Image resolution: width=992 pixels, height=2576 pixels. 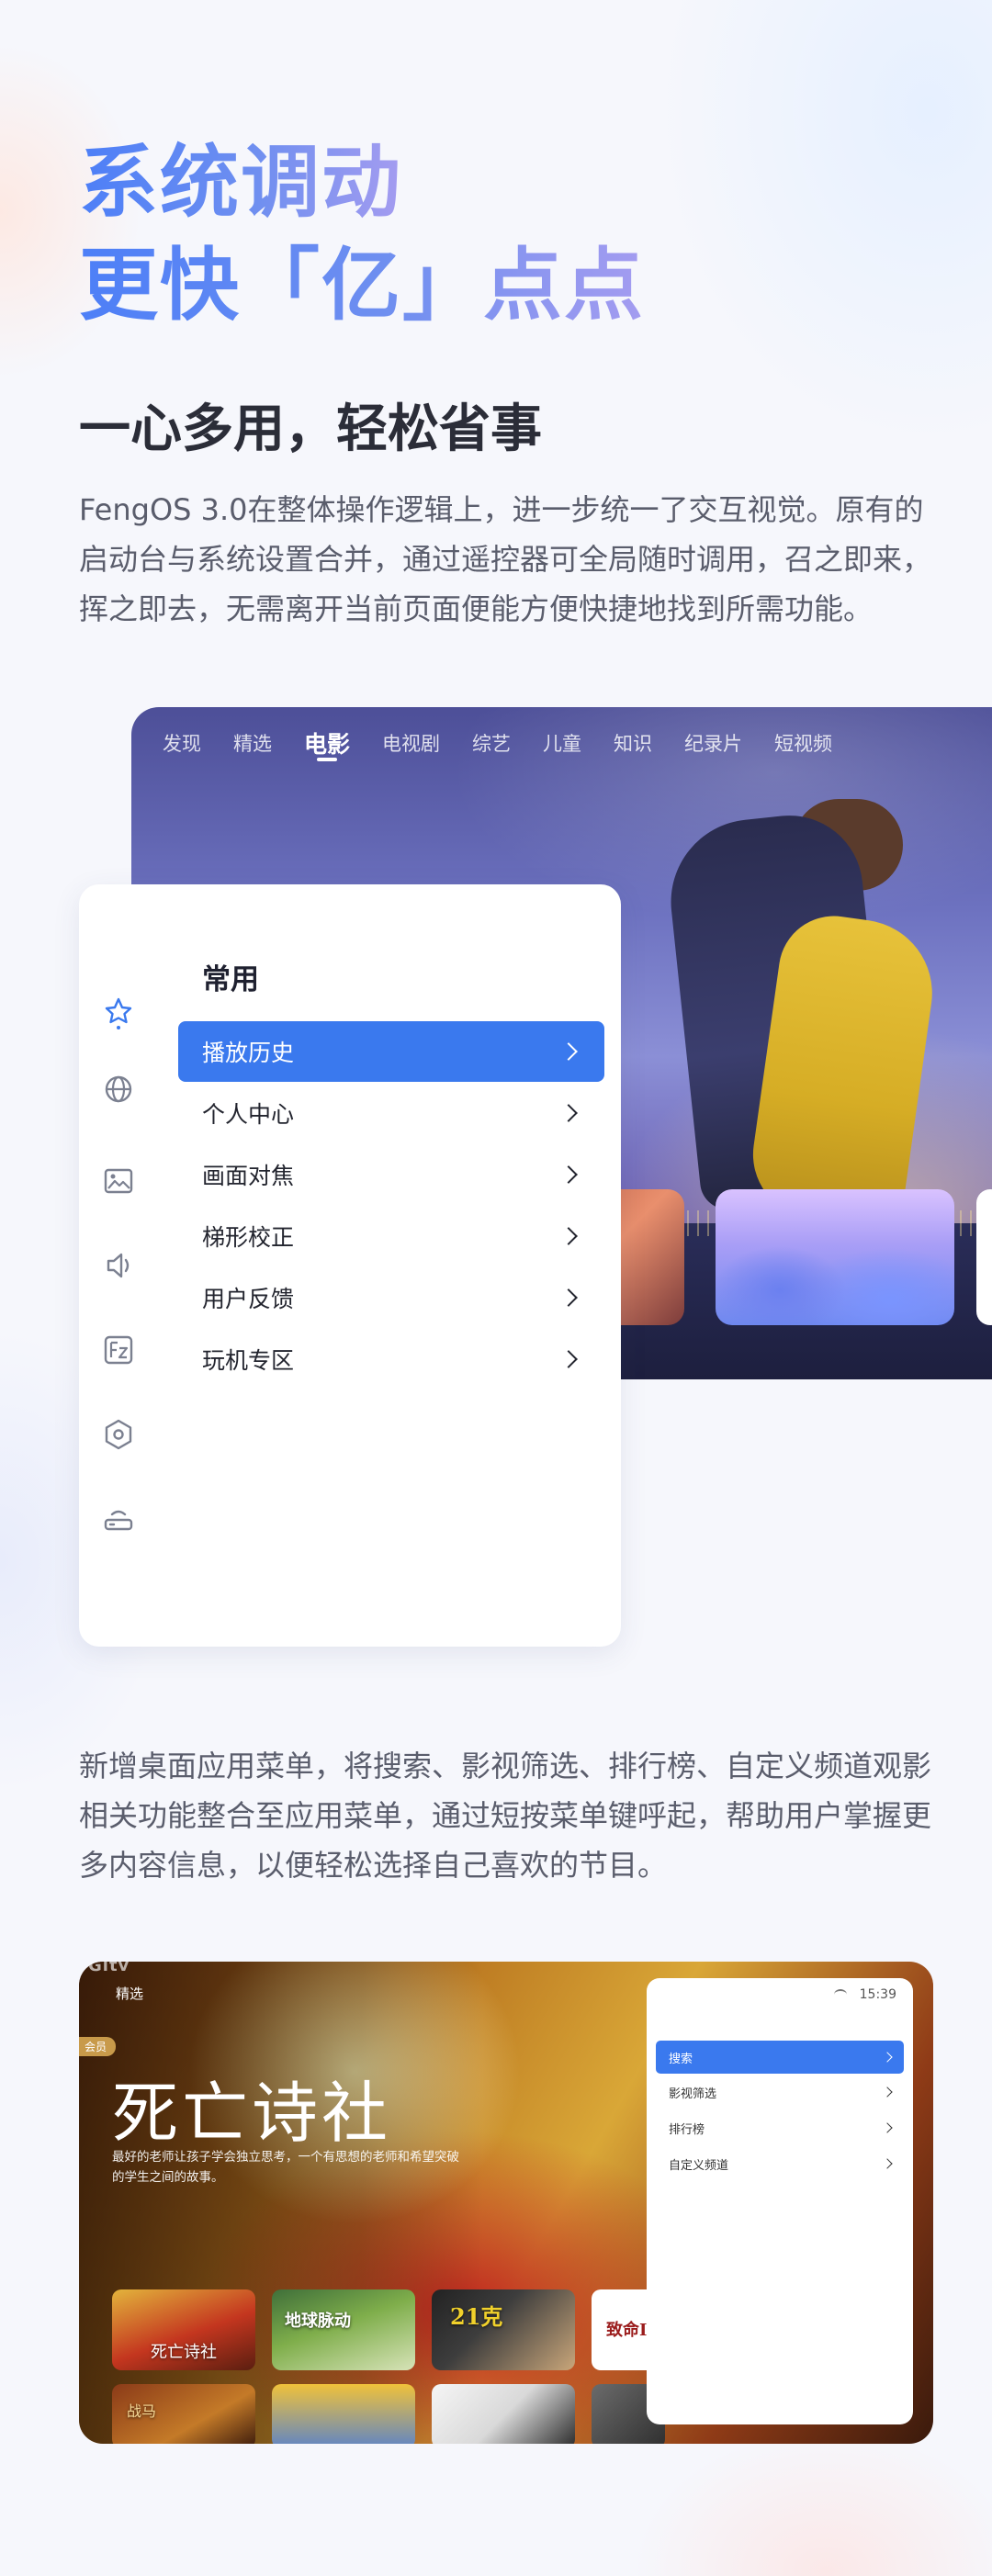 What do you see at coordinates (693, 2094) in the screenshot?
I see `app-menu-item-label: 影视筛选` at bounding box center [693, 2094].